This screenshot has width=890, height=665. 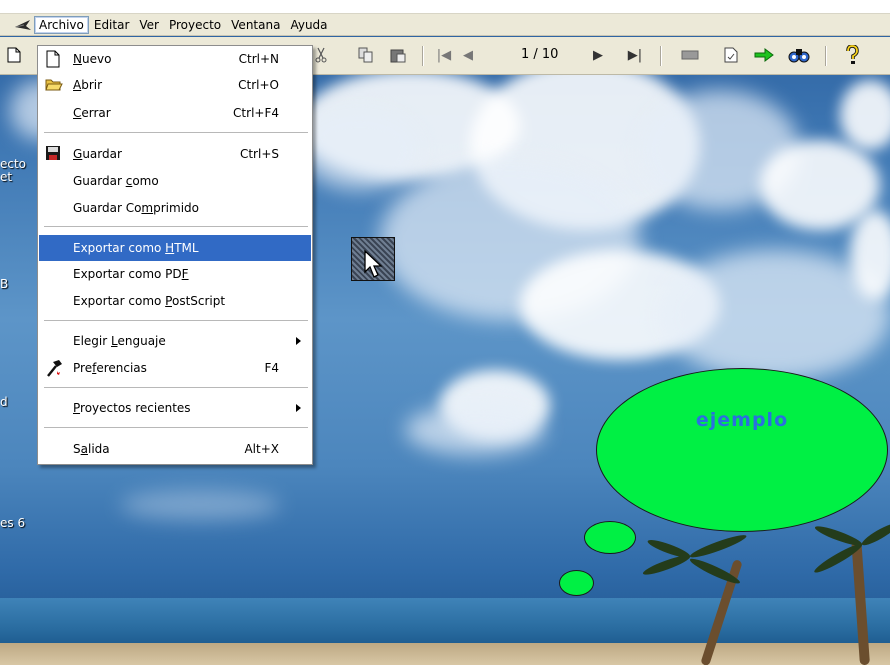 What do you see at coordinates (764, 55) in the screenshot?
I see `go-arrow-icon` at bounding box center [764, 55].